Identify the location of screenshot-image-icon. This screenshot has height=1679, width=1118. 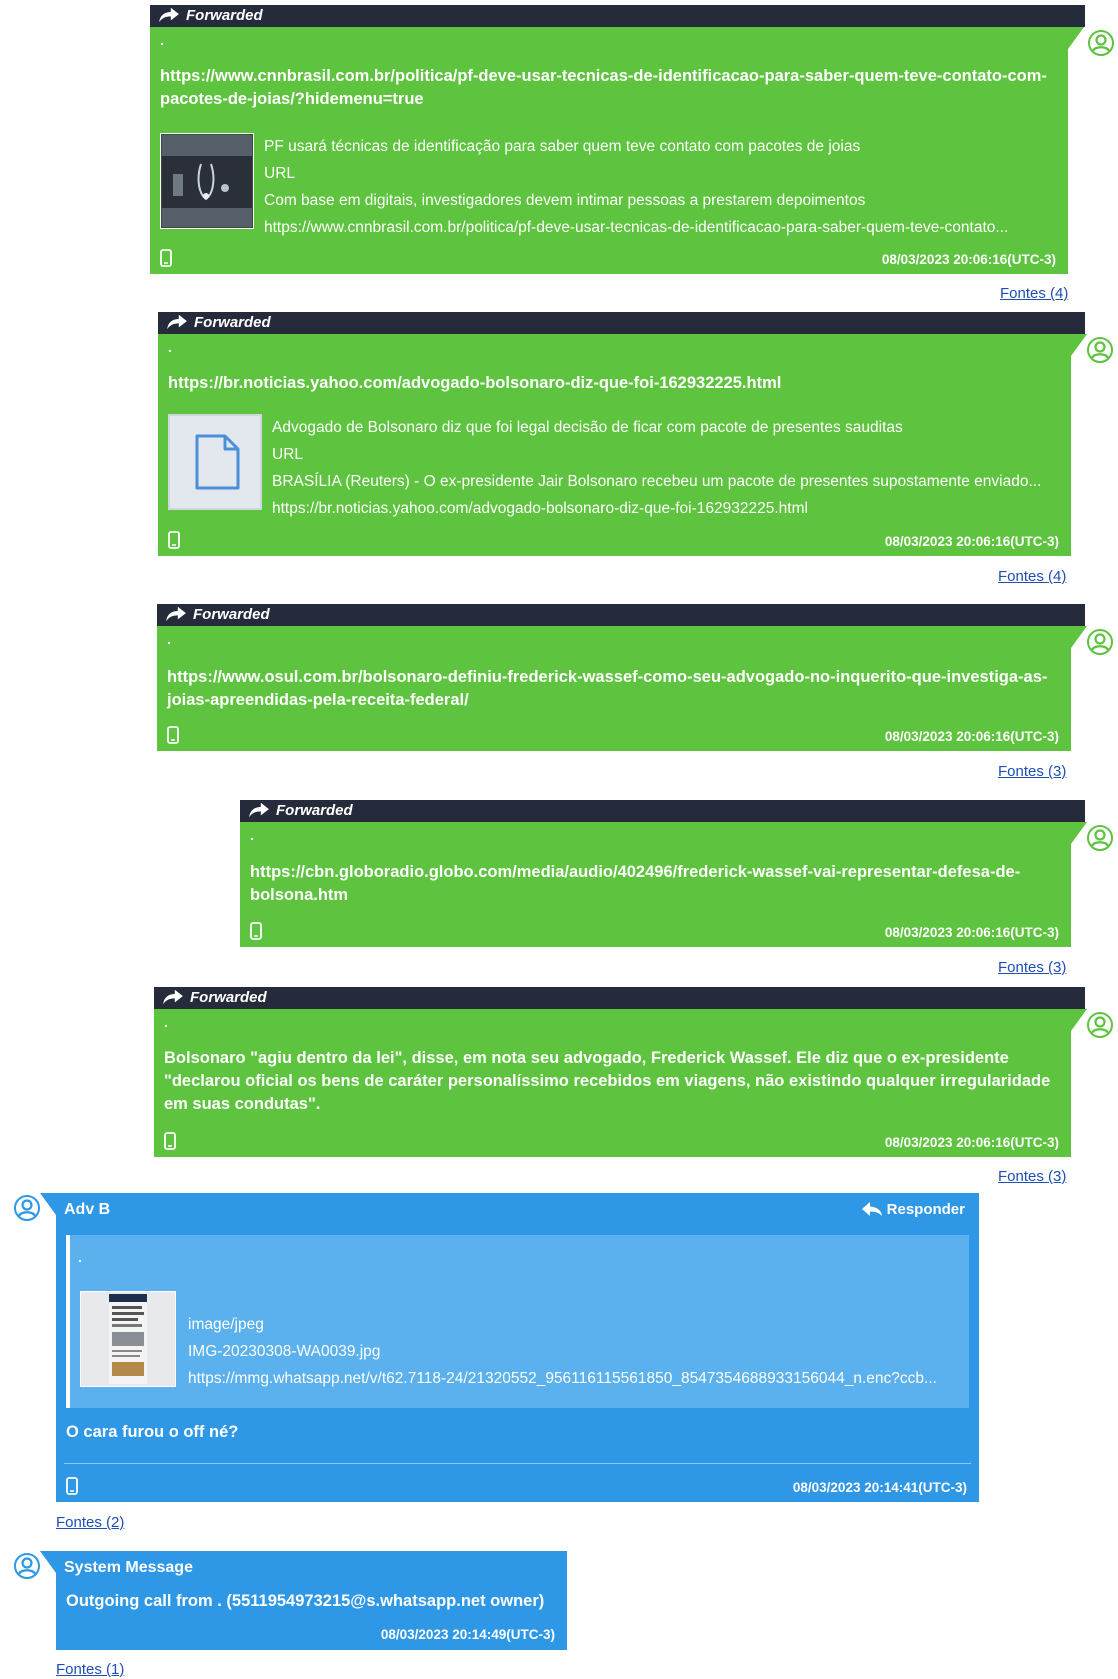
(128, 1339).